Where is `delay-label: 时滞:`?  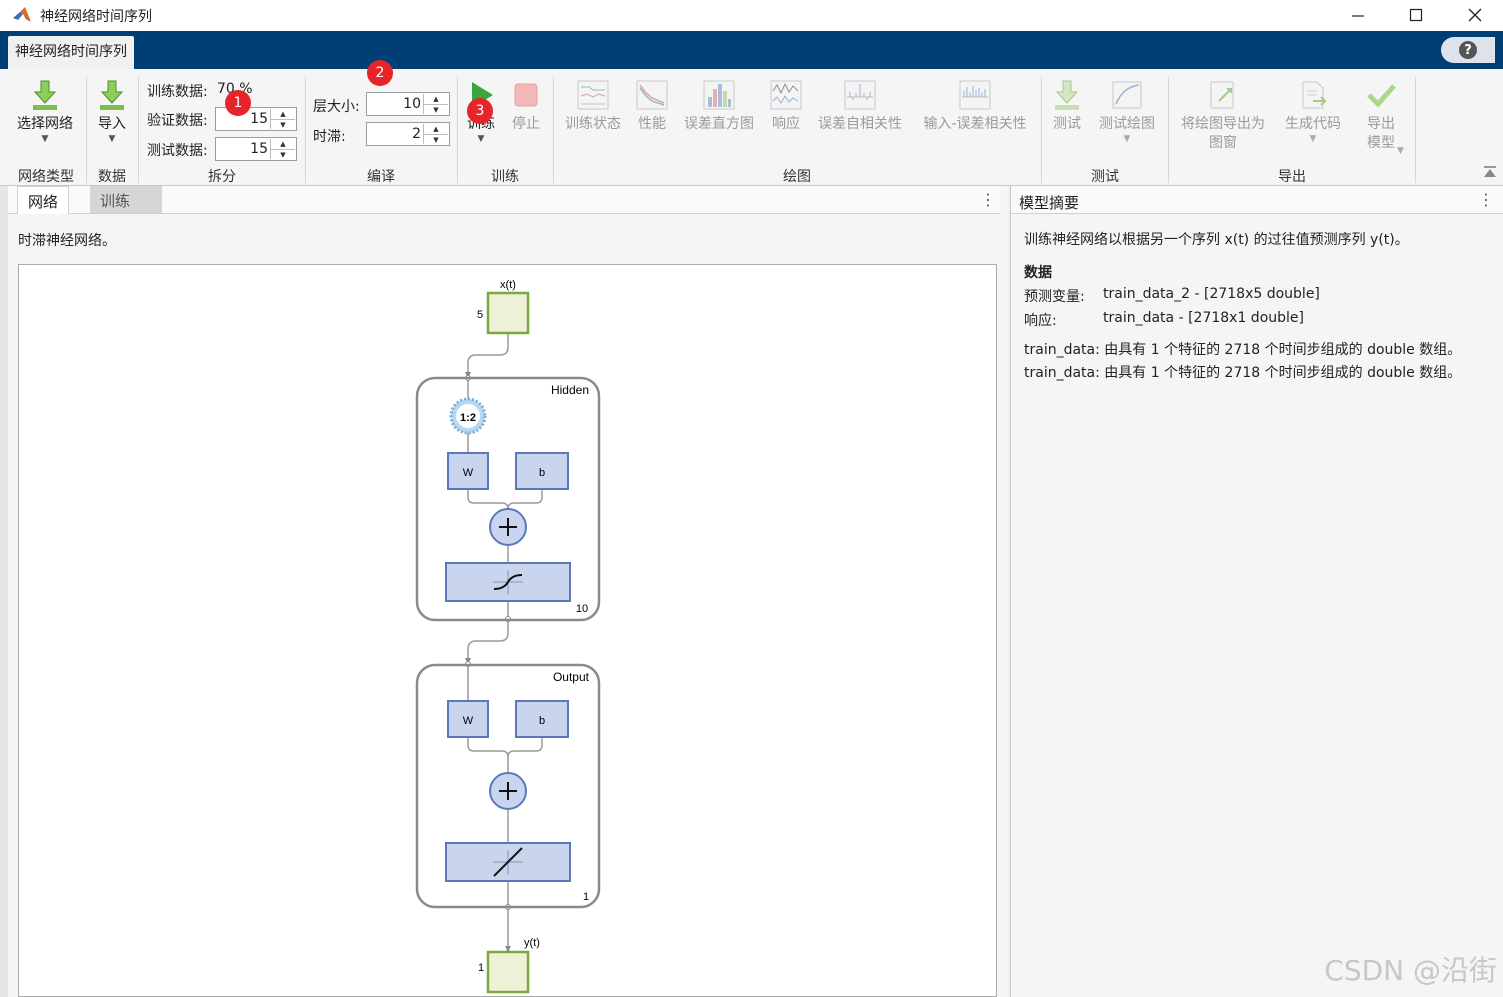
delay-label: 时滞: is located at coordinates (329, 137).